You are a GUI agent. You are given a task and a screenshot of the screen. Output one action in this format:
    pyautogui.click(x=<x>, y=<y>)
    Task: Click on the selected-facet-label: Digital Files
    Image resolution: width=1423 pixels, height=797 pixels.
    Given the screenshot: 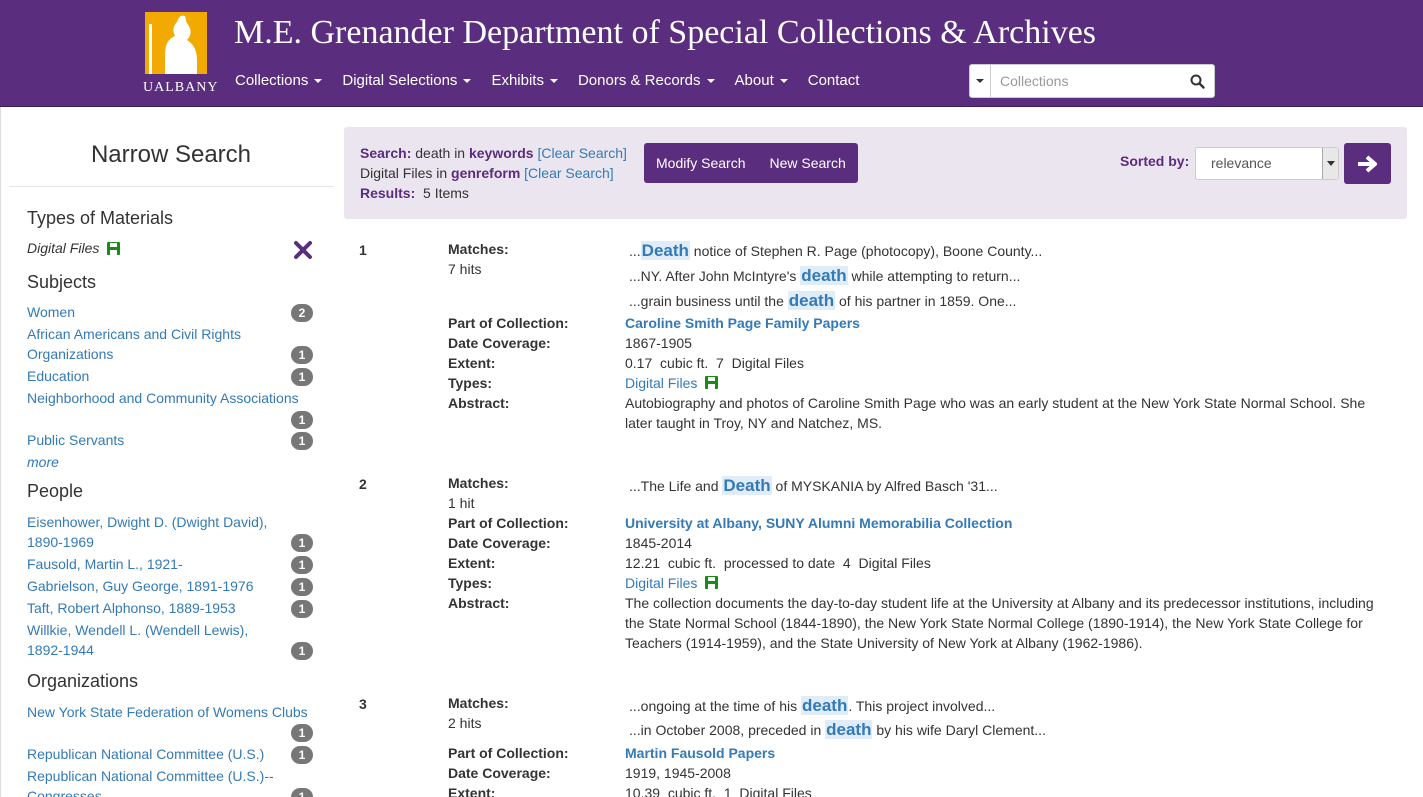 What is the action you would take?
    pyautogui.click(x=63, y=248)
    